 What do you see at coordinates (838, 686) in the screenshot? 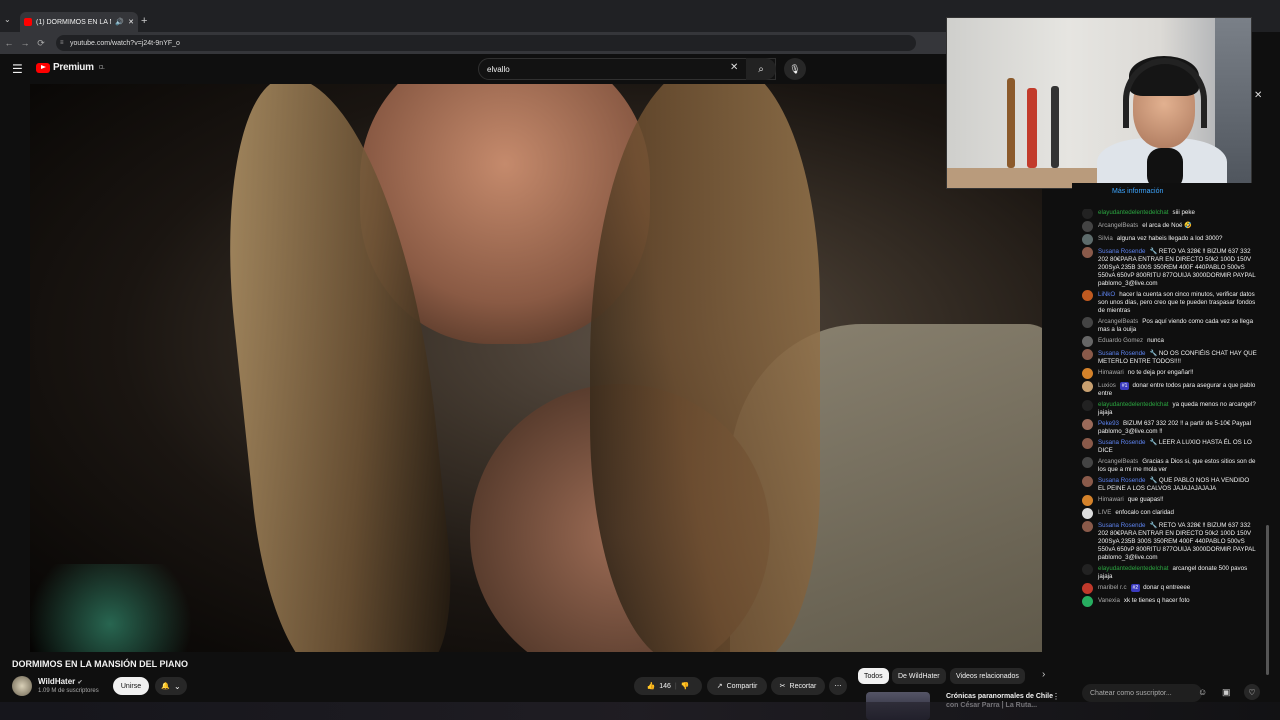
I see `more-actions-button: ⋯` at bounding box center [838, 686].